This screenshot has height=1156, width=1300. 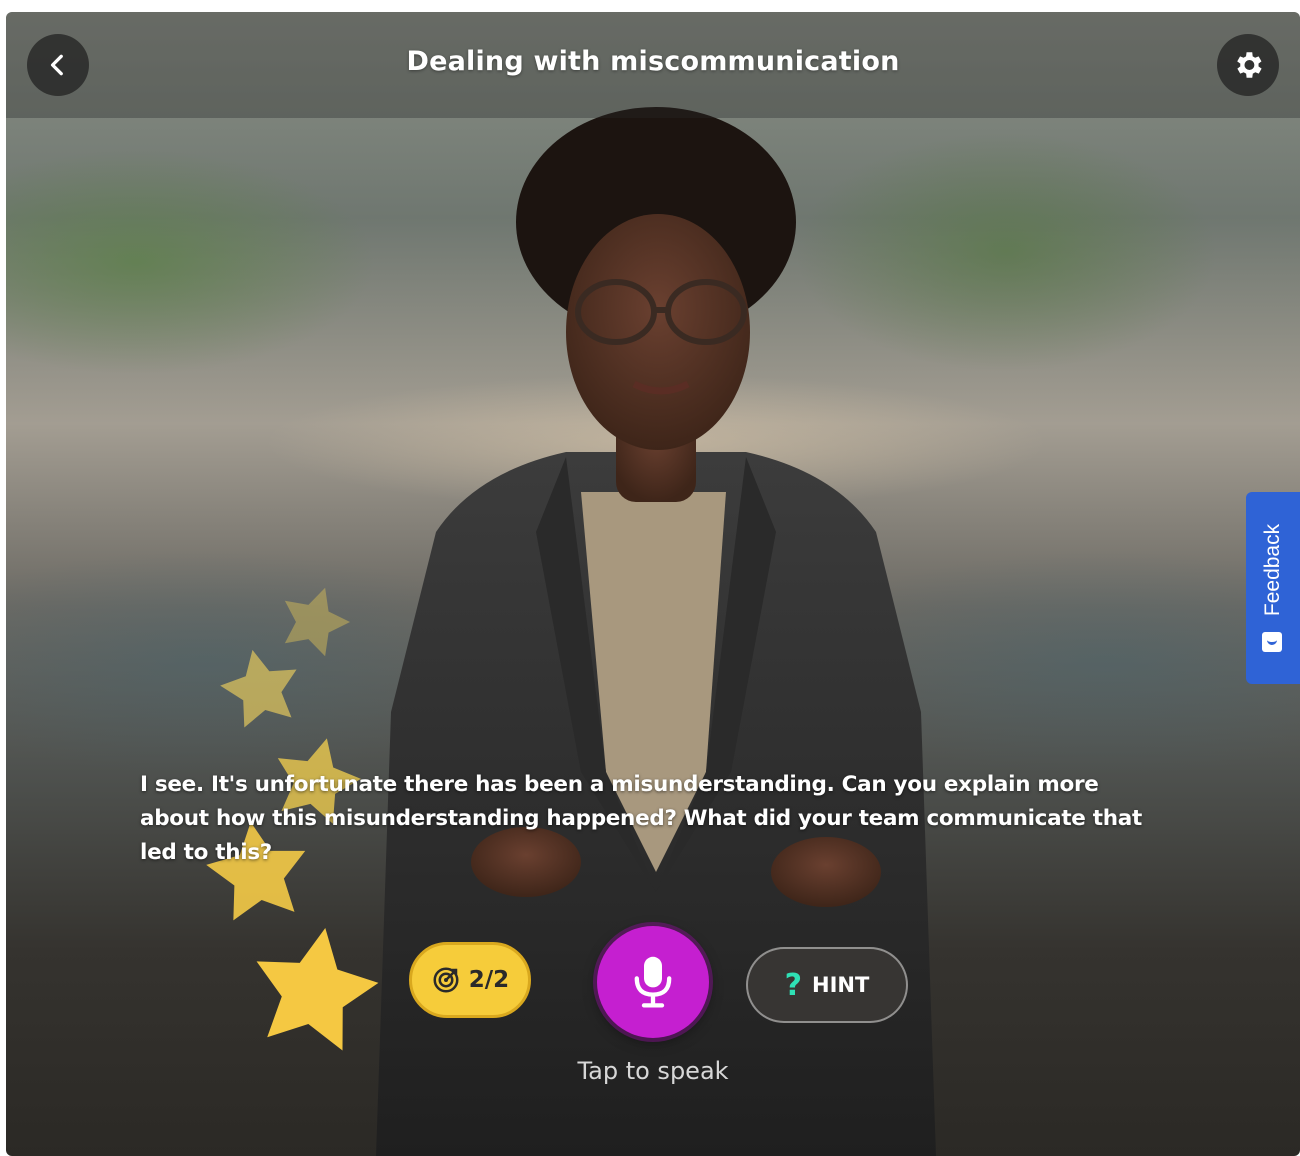 I want to click on hint-button: ? HINT, so click(x=827, y=985).